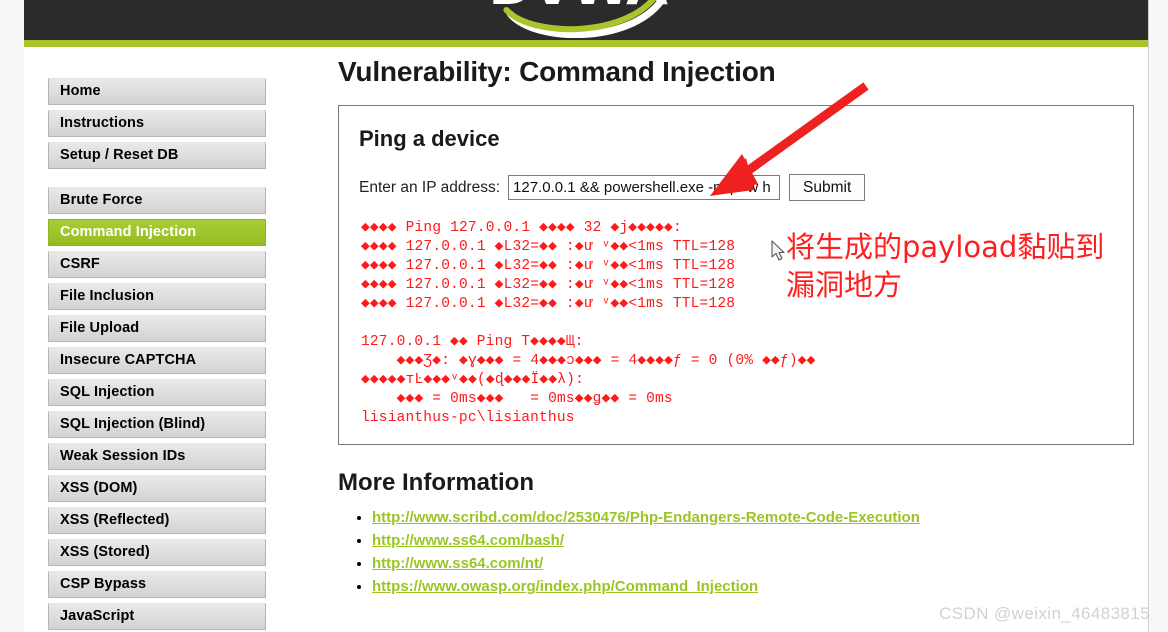 Image resolution: width=1168 pixels, height=632 pixels. What do you see at coordinates (157, 155) in the screenshot?
I see `sidebar-item-setup-reset-db: Setup / Reset DB` at bounding box center [157, 155].